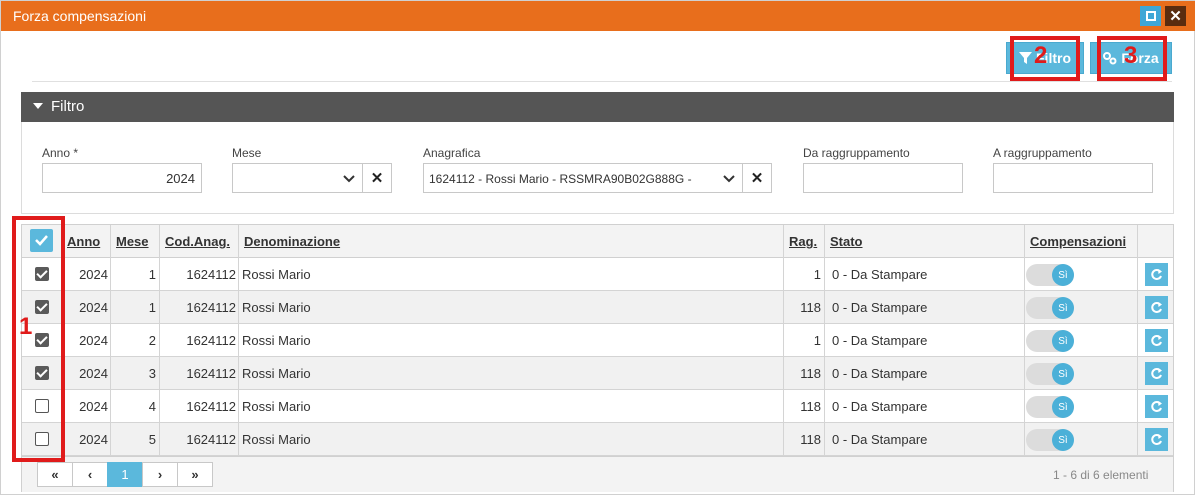 Image resolution: width=1195 pixels, height=495 pixels. Describe the element at coordinates (856, 153) in the screenshot. I see `da-raggruppamento-label: Da raggruppamento` at that location.